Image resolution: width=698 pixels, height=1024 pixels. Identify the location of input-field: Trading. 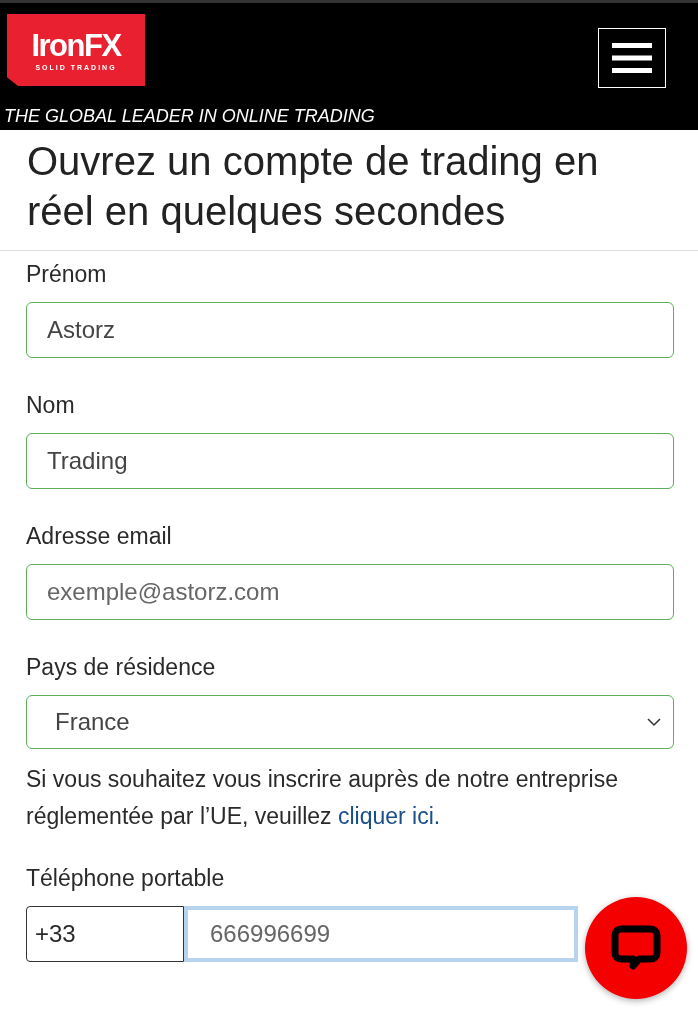
(350, 461).